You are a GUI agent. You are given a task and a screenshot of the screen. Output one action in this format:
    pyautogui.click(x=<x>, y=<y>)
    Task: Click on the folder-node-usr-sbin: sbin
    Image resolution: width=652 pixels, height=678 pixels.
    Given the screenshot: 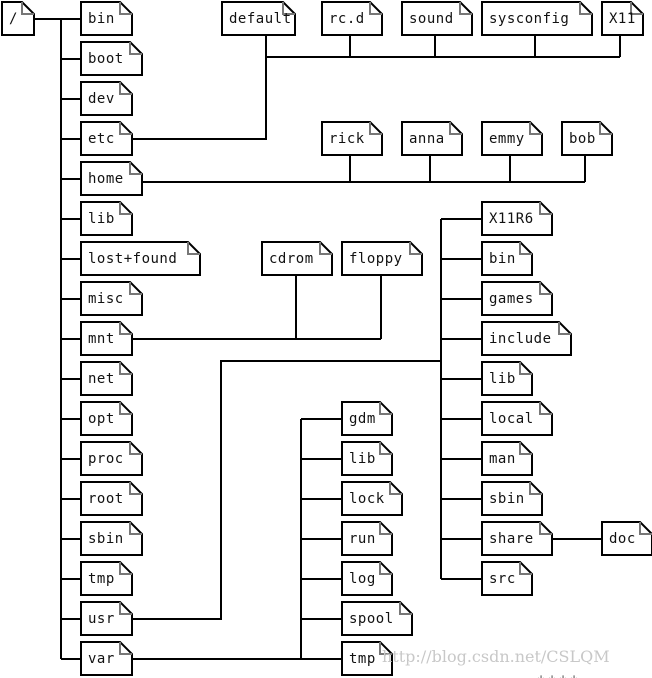 What is the action you would take?
    pyautogui.click(x=512, y=498)
    